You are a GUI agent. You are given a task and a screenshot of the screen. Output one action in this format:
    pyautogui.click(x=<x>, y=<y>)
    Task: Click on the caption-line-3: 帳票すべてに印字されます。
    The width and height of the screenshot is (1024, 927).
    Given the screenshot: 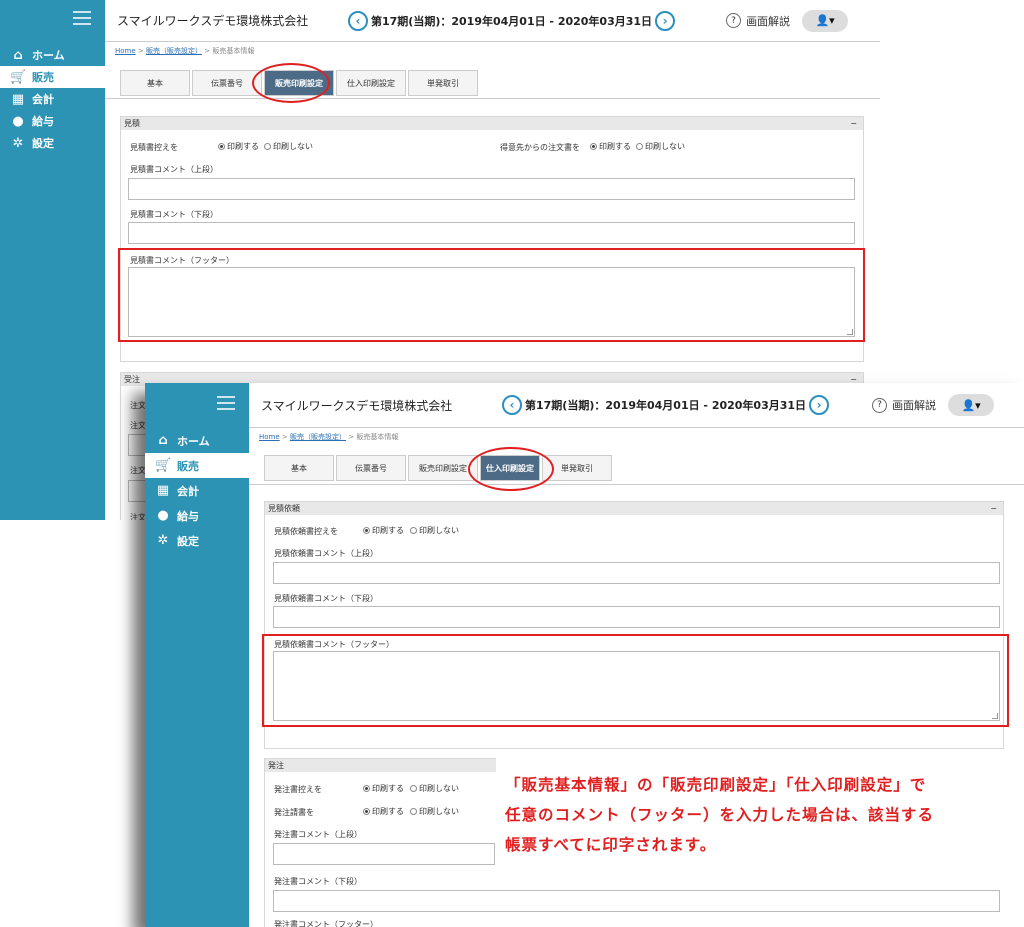 What is the action you would take?
    pyautogui.click(x=611, y=845)
    